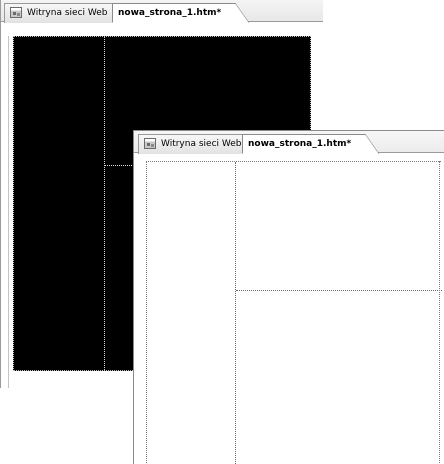 This screenshot has width=444, height=464. Describe the element at coordinates (439, 312) in the screenshot. I see `frameset-right-edge` at that location.